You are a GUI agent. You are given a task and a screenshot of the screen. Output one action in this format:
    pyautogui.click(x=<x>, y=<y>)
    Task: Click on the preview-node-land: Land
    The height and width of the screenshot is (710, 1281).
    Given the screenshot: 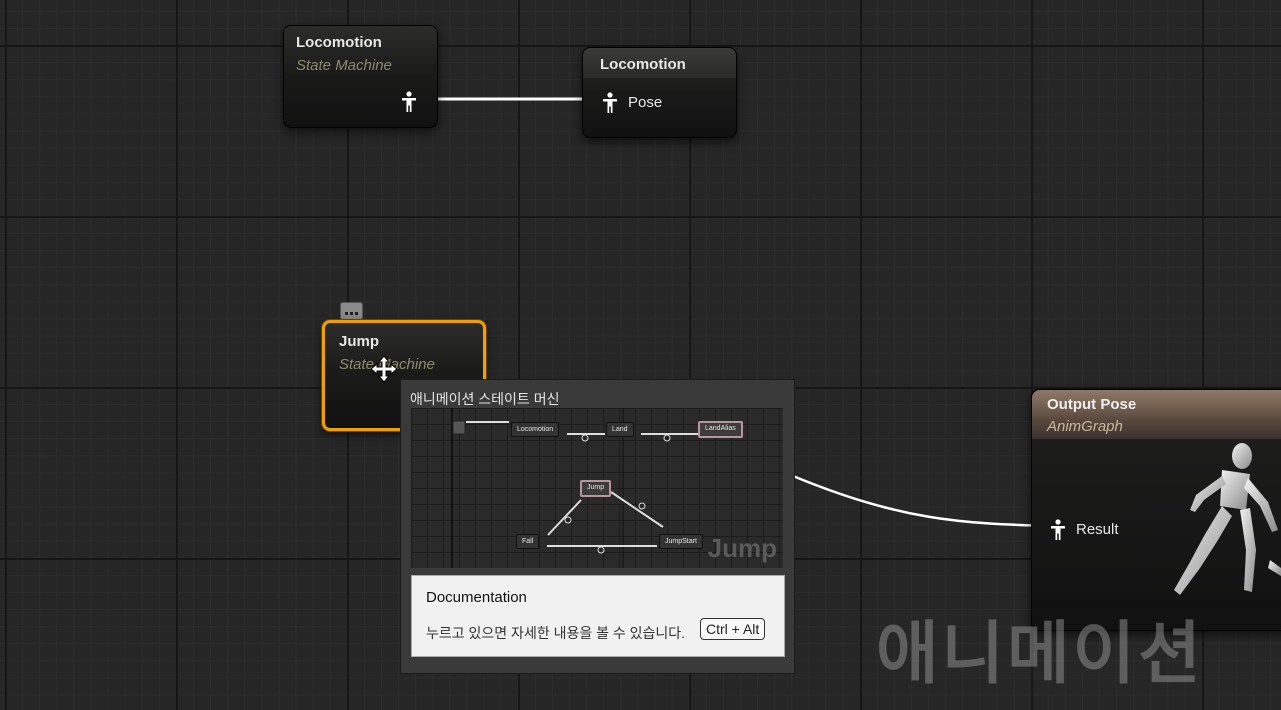 What is the action you would take?
    pyautogui.click(x=620, y=429)
    